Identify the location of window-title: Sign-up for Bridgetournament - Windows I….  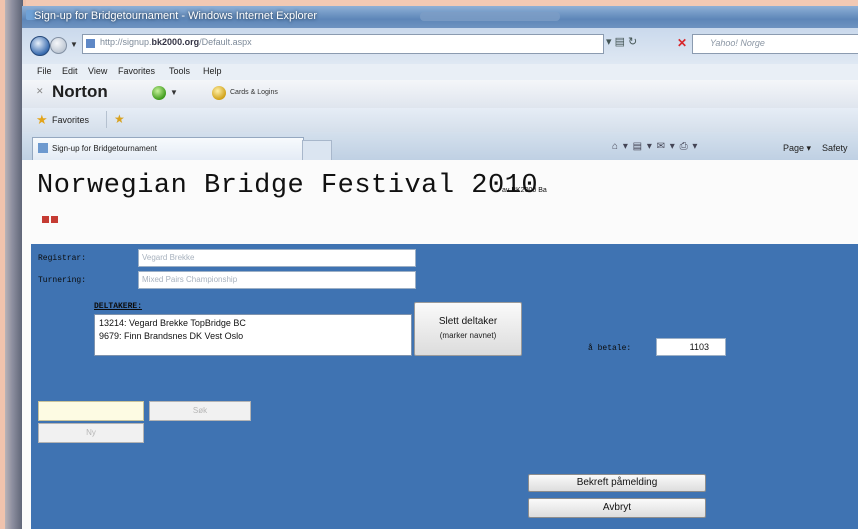
(176, 16).